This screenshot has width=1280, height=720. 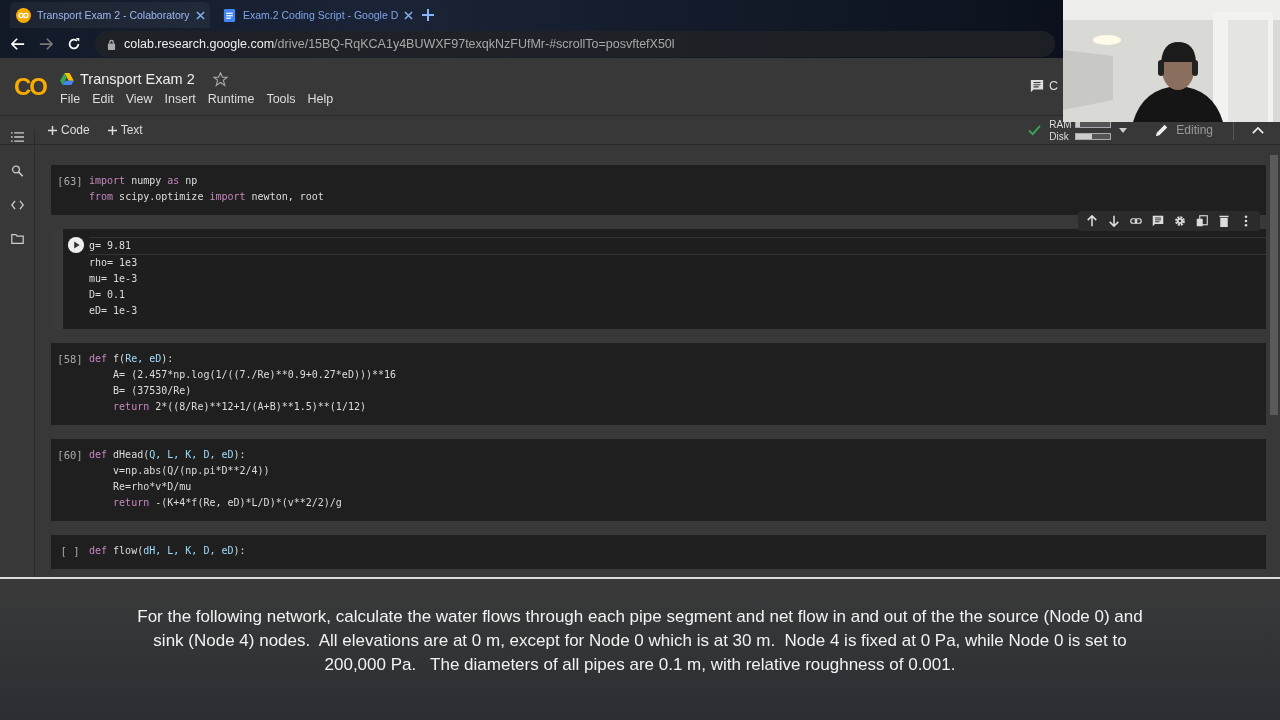 I want to click on add-cell-button: Text, so click(x=125, y=130).